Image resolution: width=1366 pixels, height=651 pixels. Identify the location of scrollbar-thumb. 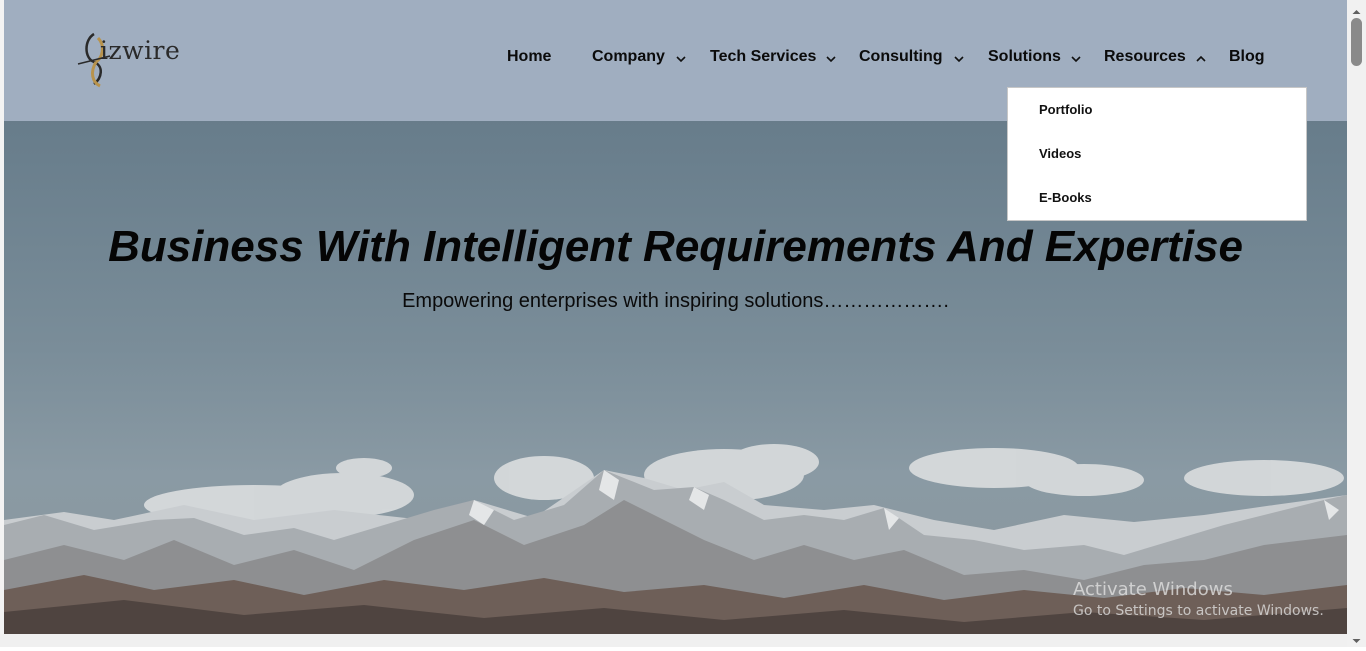
(1356, 42).